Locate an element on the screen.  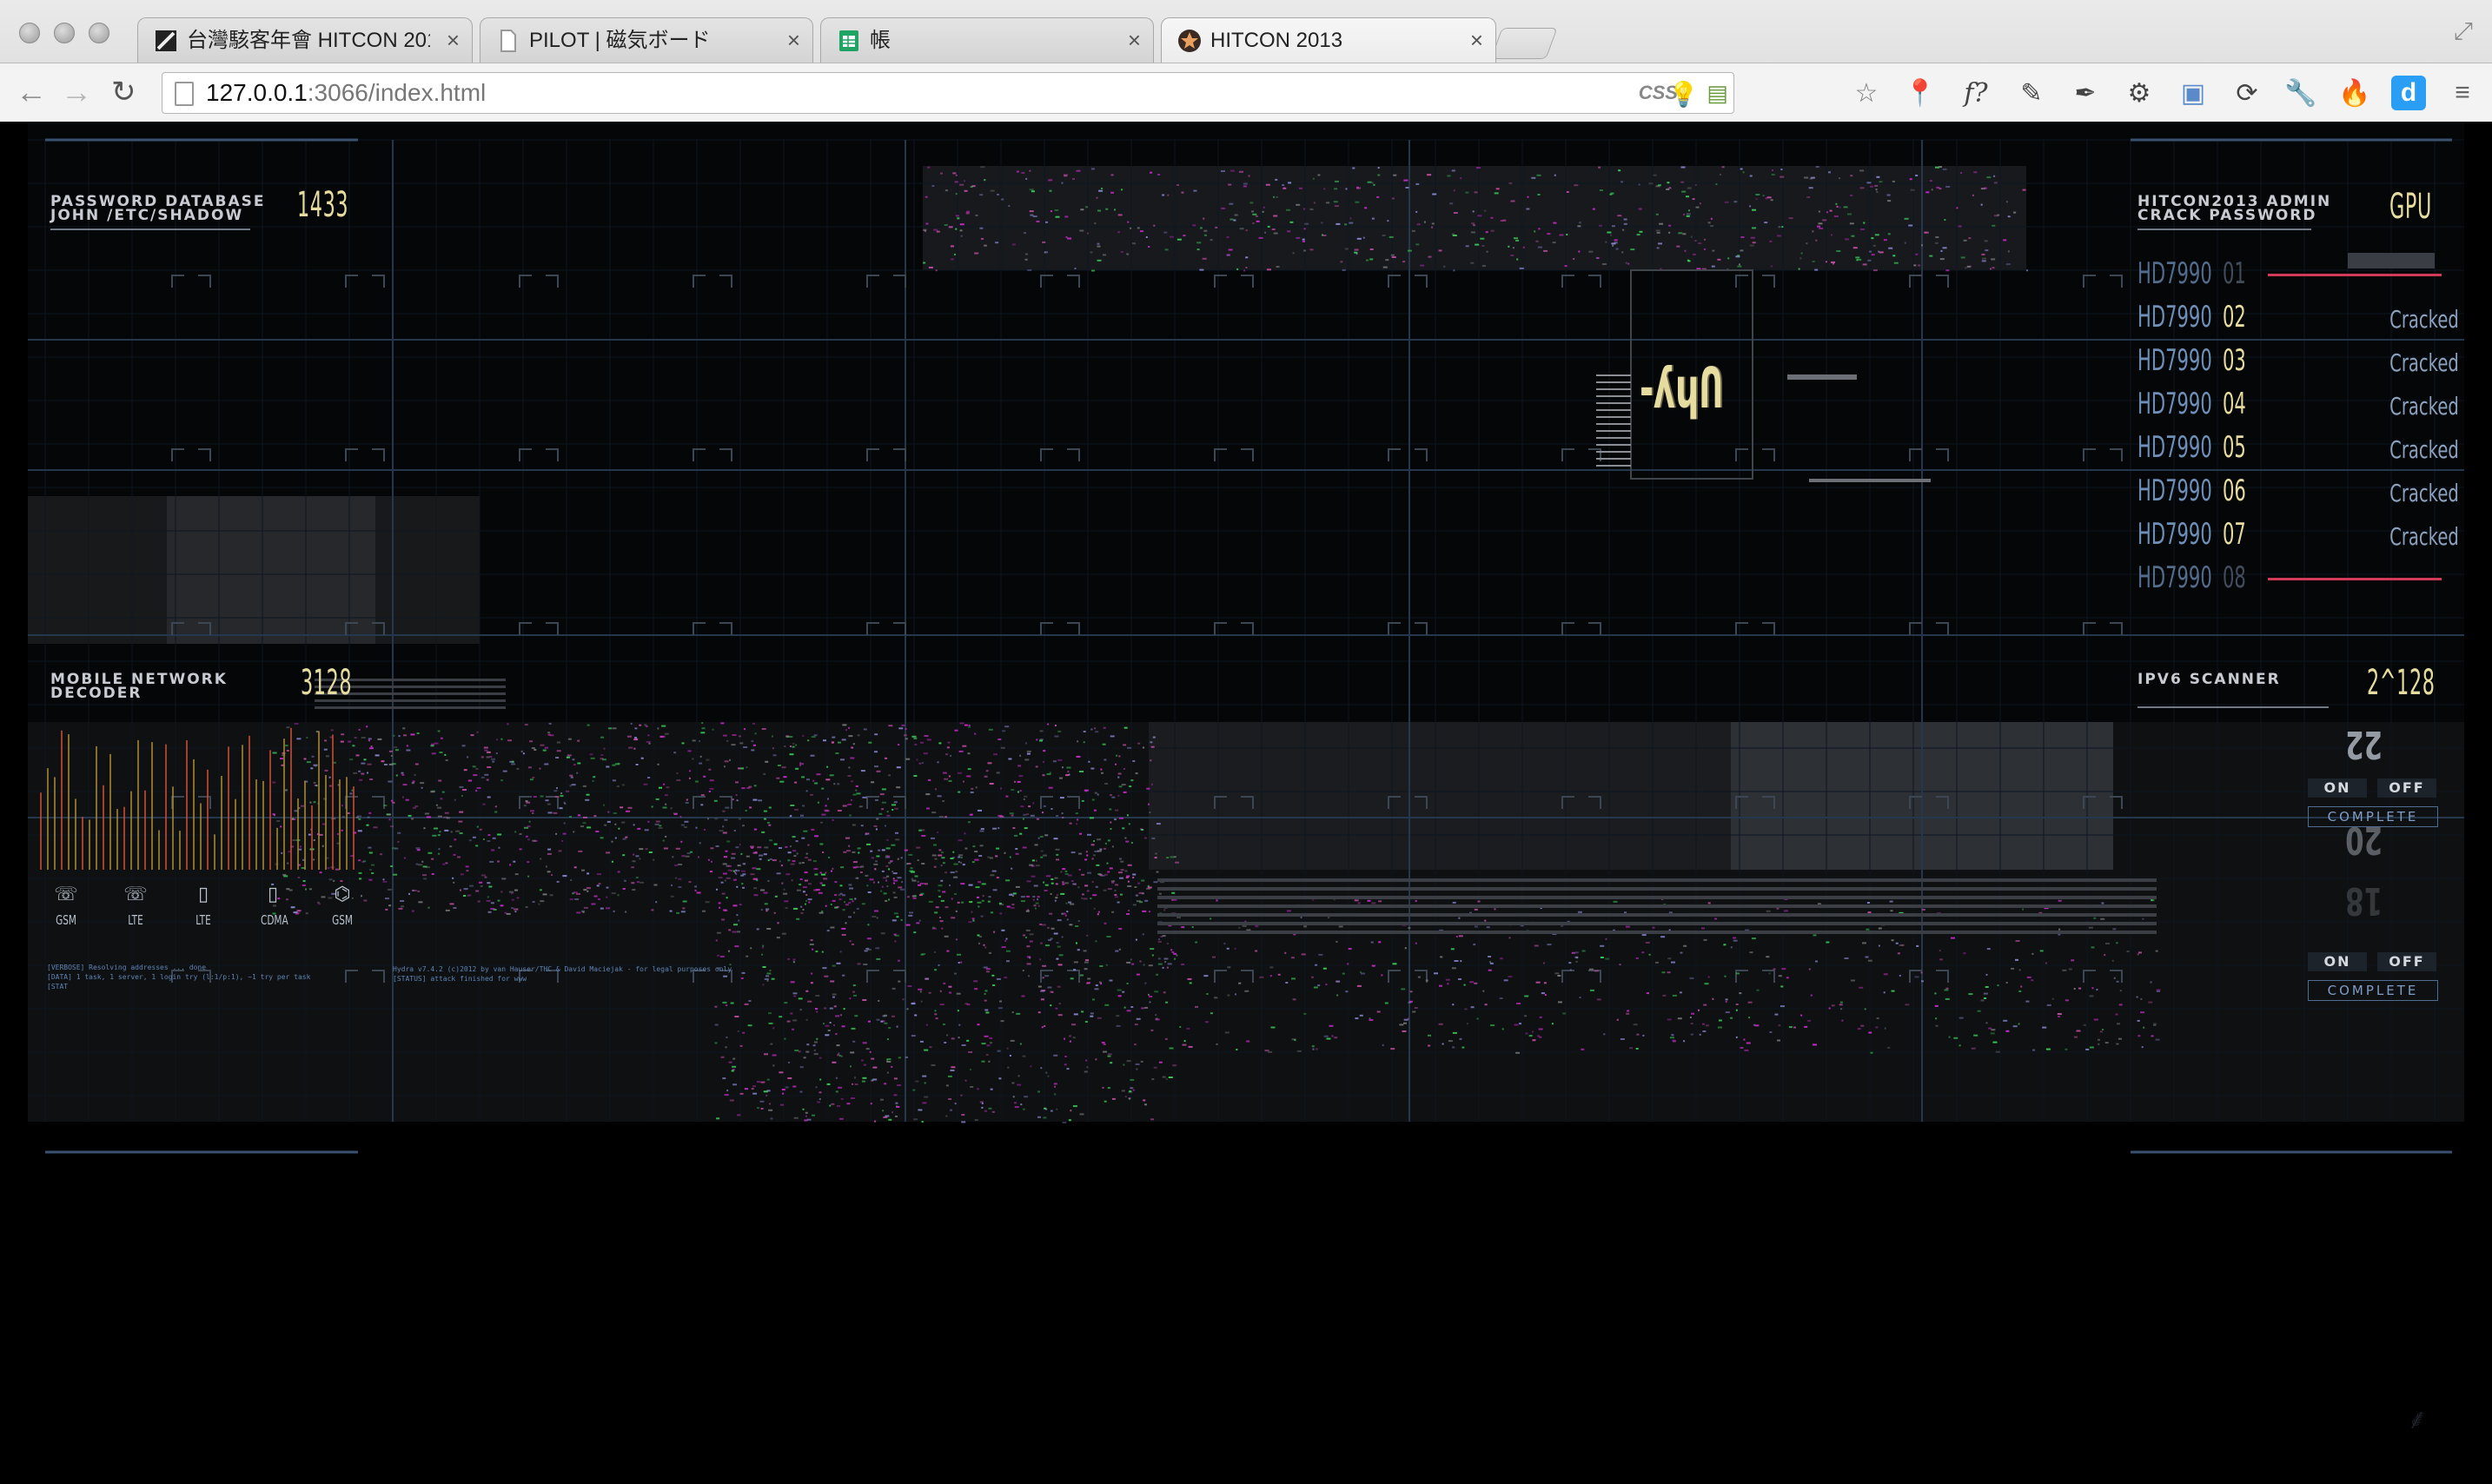
tab-pilot: PILOT | 磁気ボード × is located at coordinates (646, 40).